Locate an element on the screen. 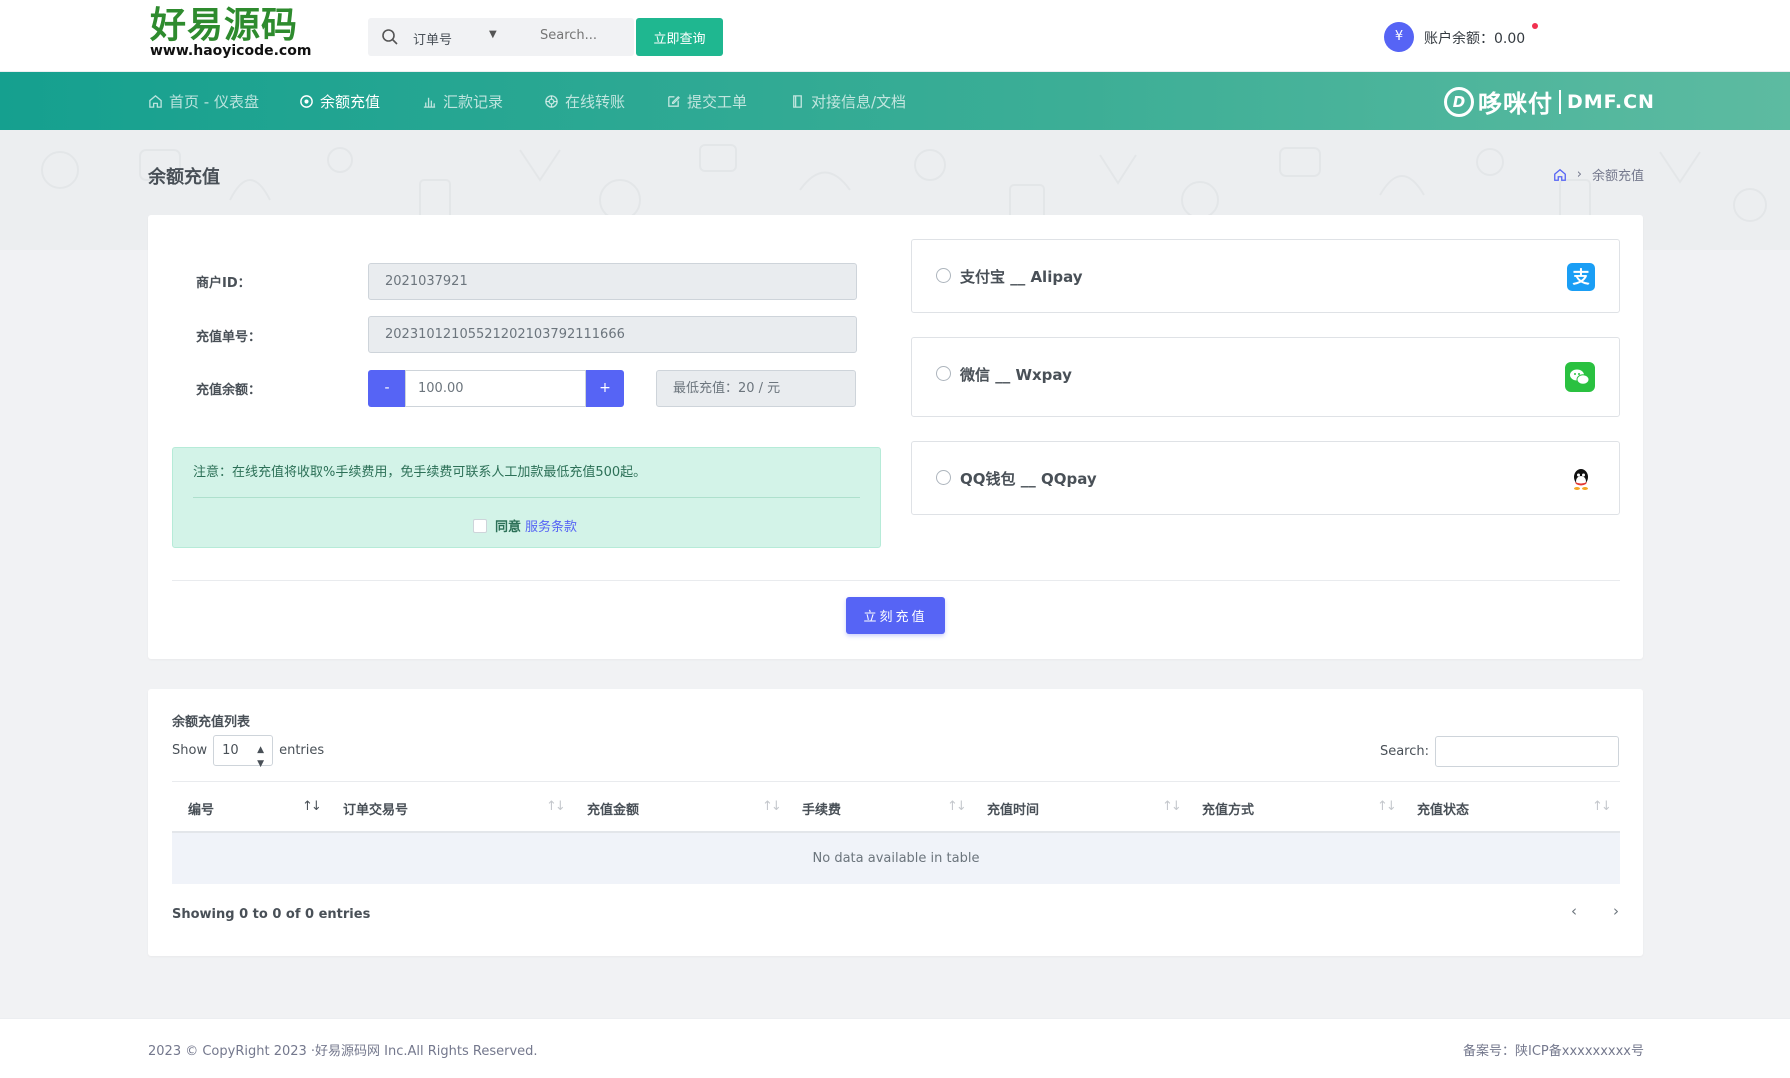 The height and width of the screenshot is (1078, 1790). aperture-icon is located at coordinates (551, 101).